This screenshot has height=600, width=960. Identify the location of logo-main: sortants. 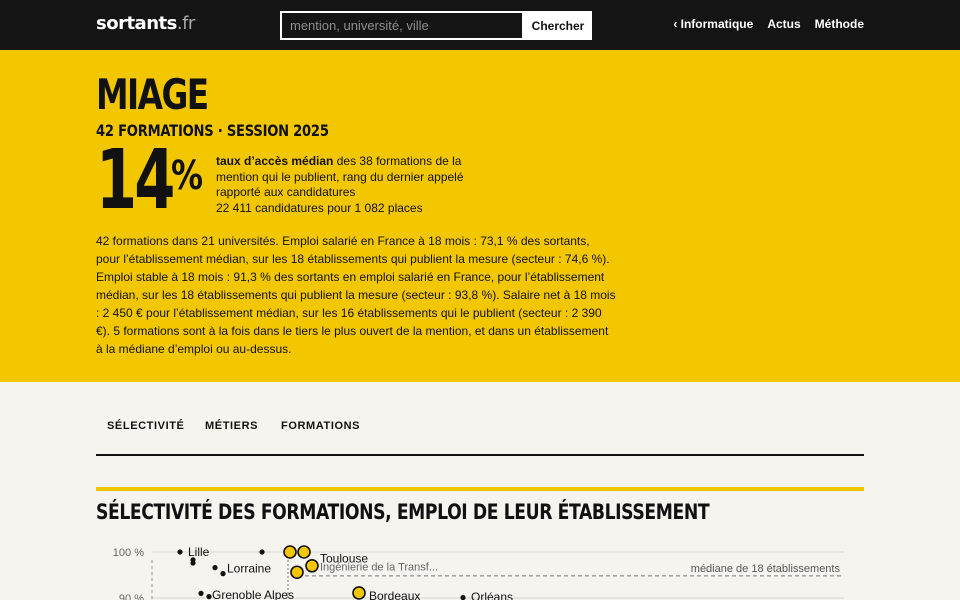
(136, 23).